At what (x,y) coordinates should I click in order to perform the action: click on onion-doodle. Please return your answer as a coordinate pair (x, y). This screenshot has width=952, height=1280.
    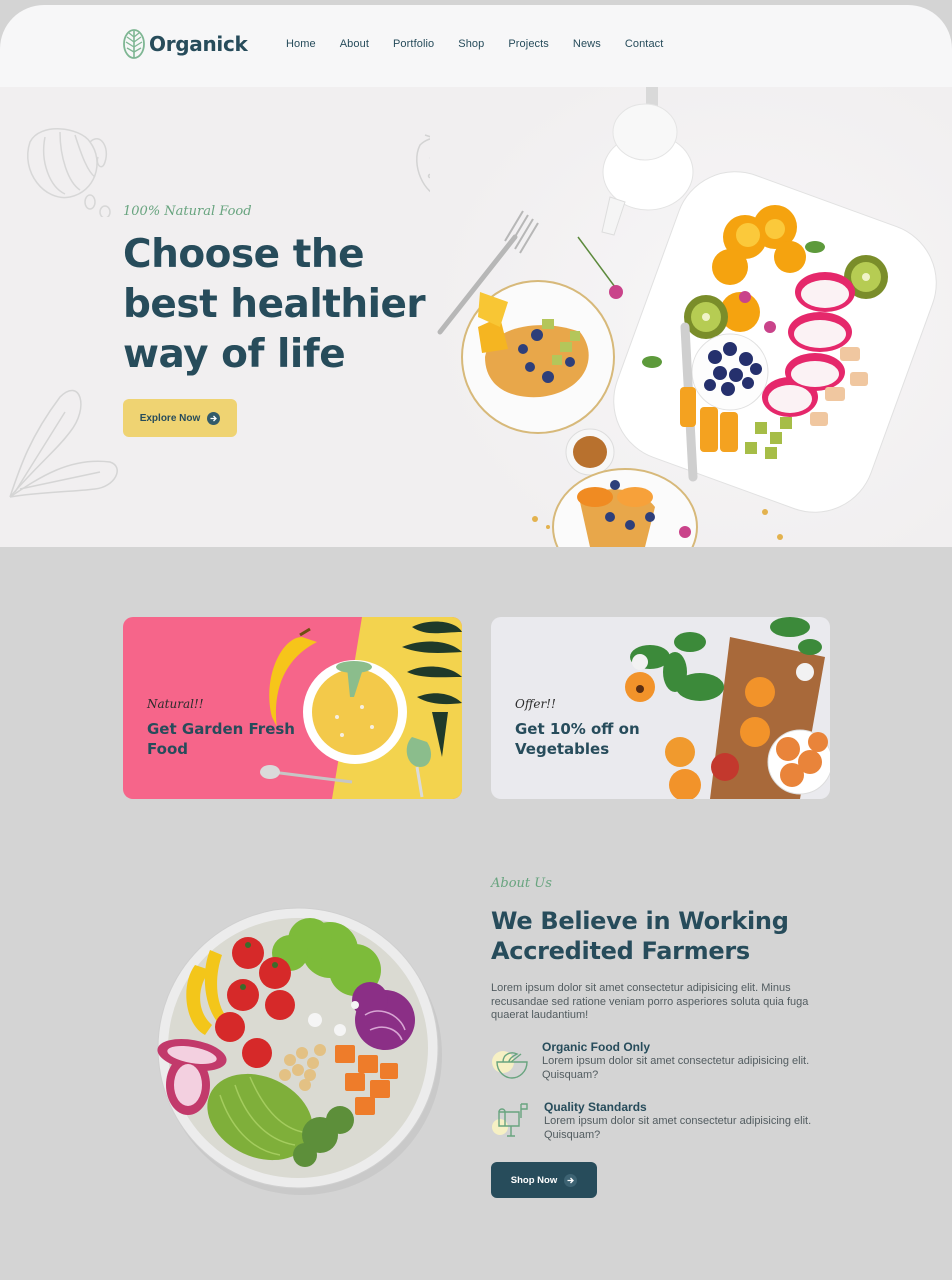
    Looking at the image, I should click on (69, 172).